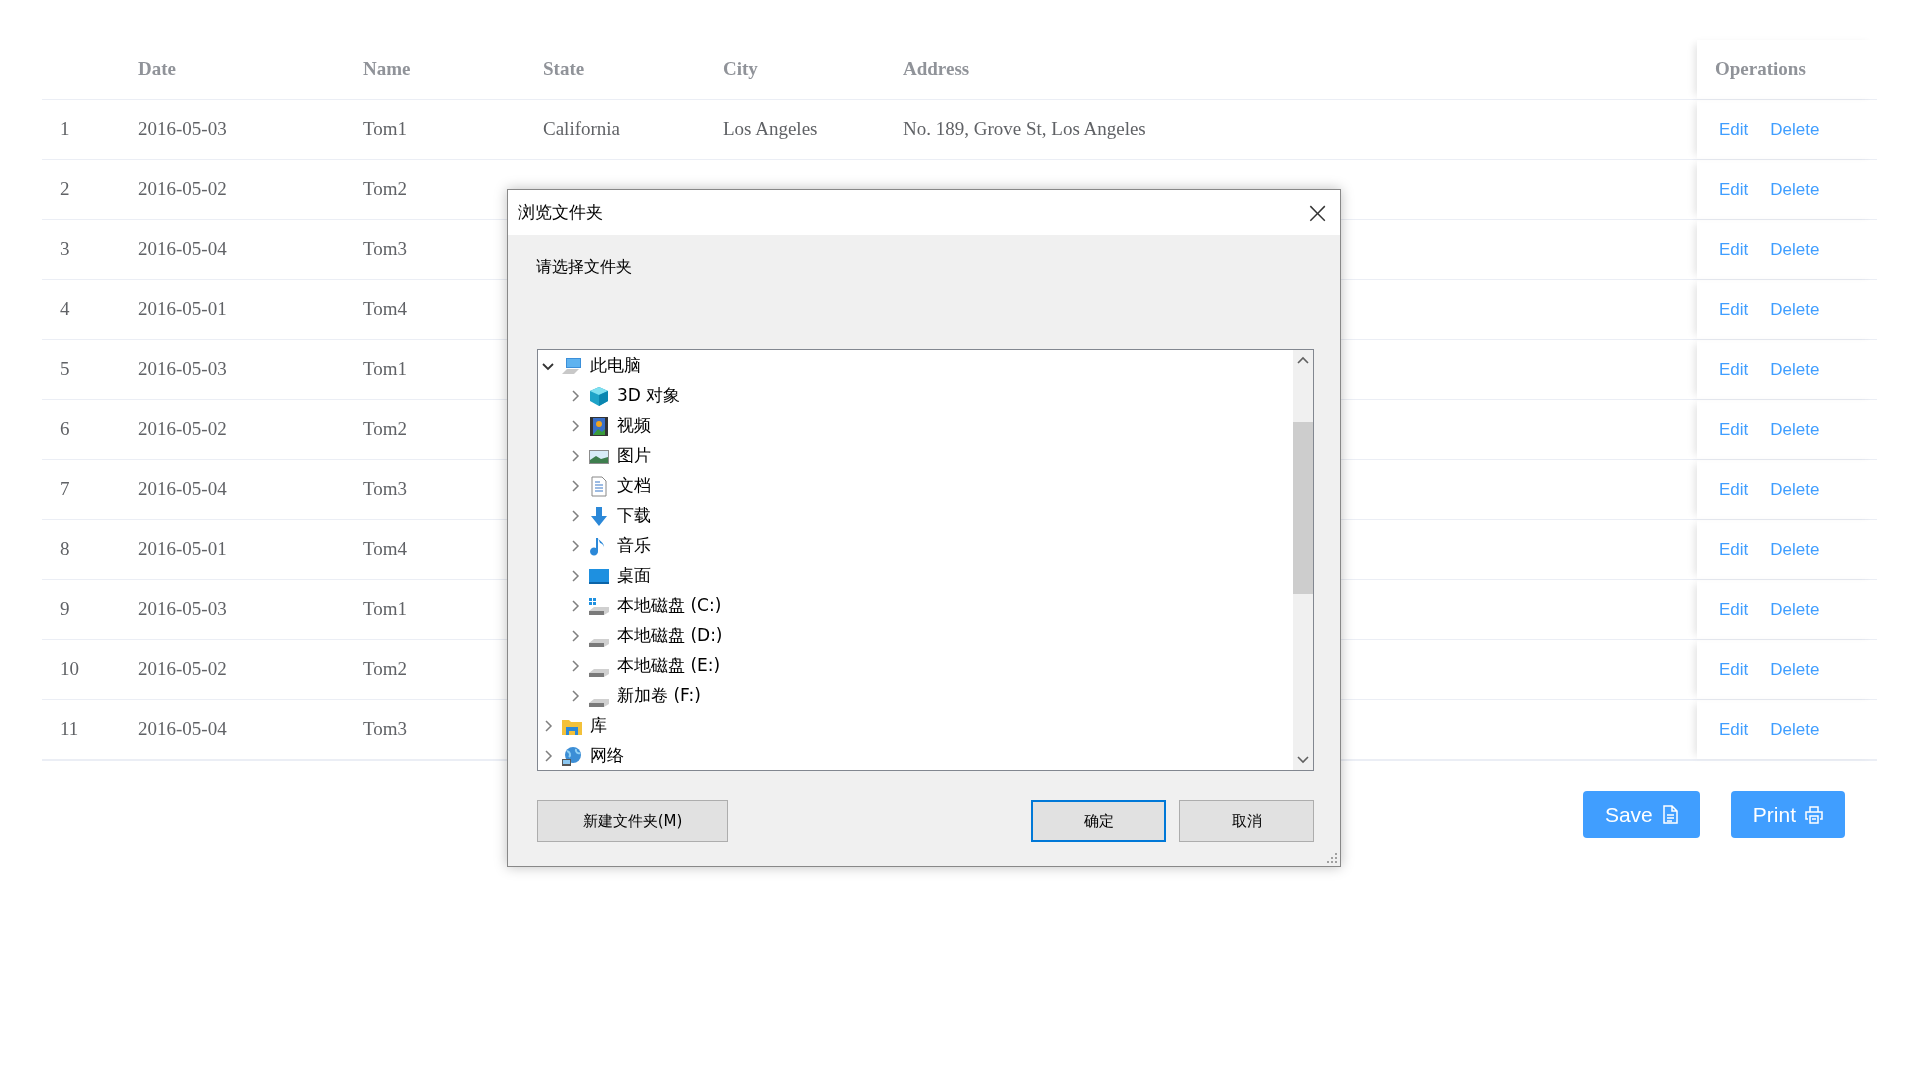 Image resolution: width=1920 pixels, height=1080 pixels. What do you see at coordinates (65, 609) in the screenshot?
I see `row-number: 9` at bounding box center [65, 609].